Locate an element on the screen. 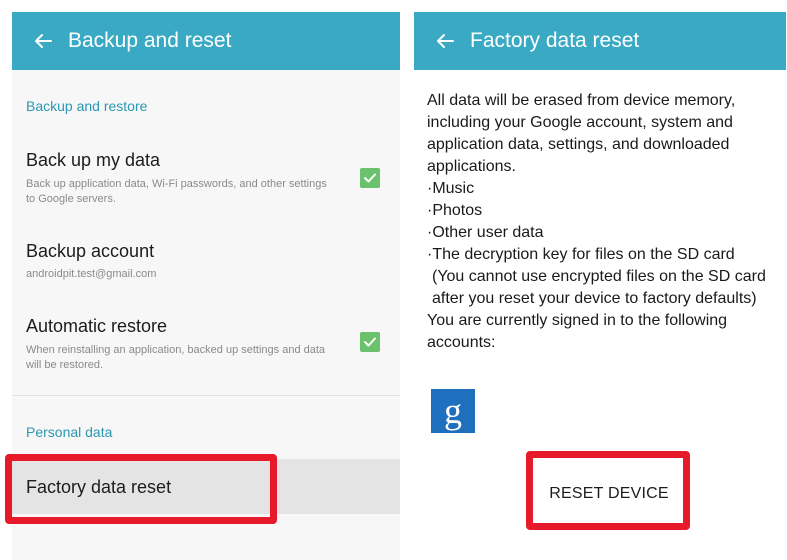 The width and height of the screenshot is (787, 560). setting-title: Backup account is located at coordinates (90, 251).